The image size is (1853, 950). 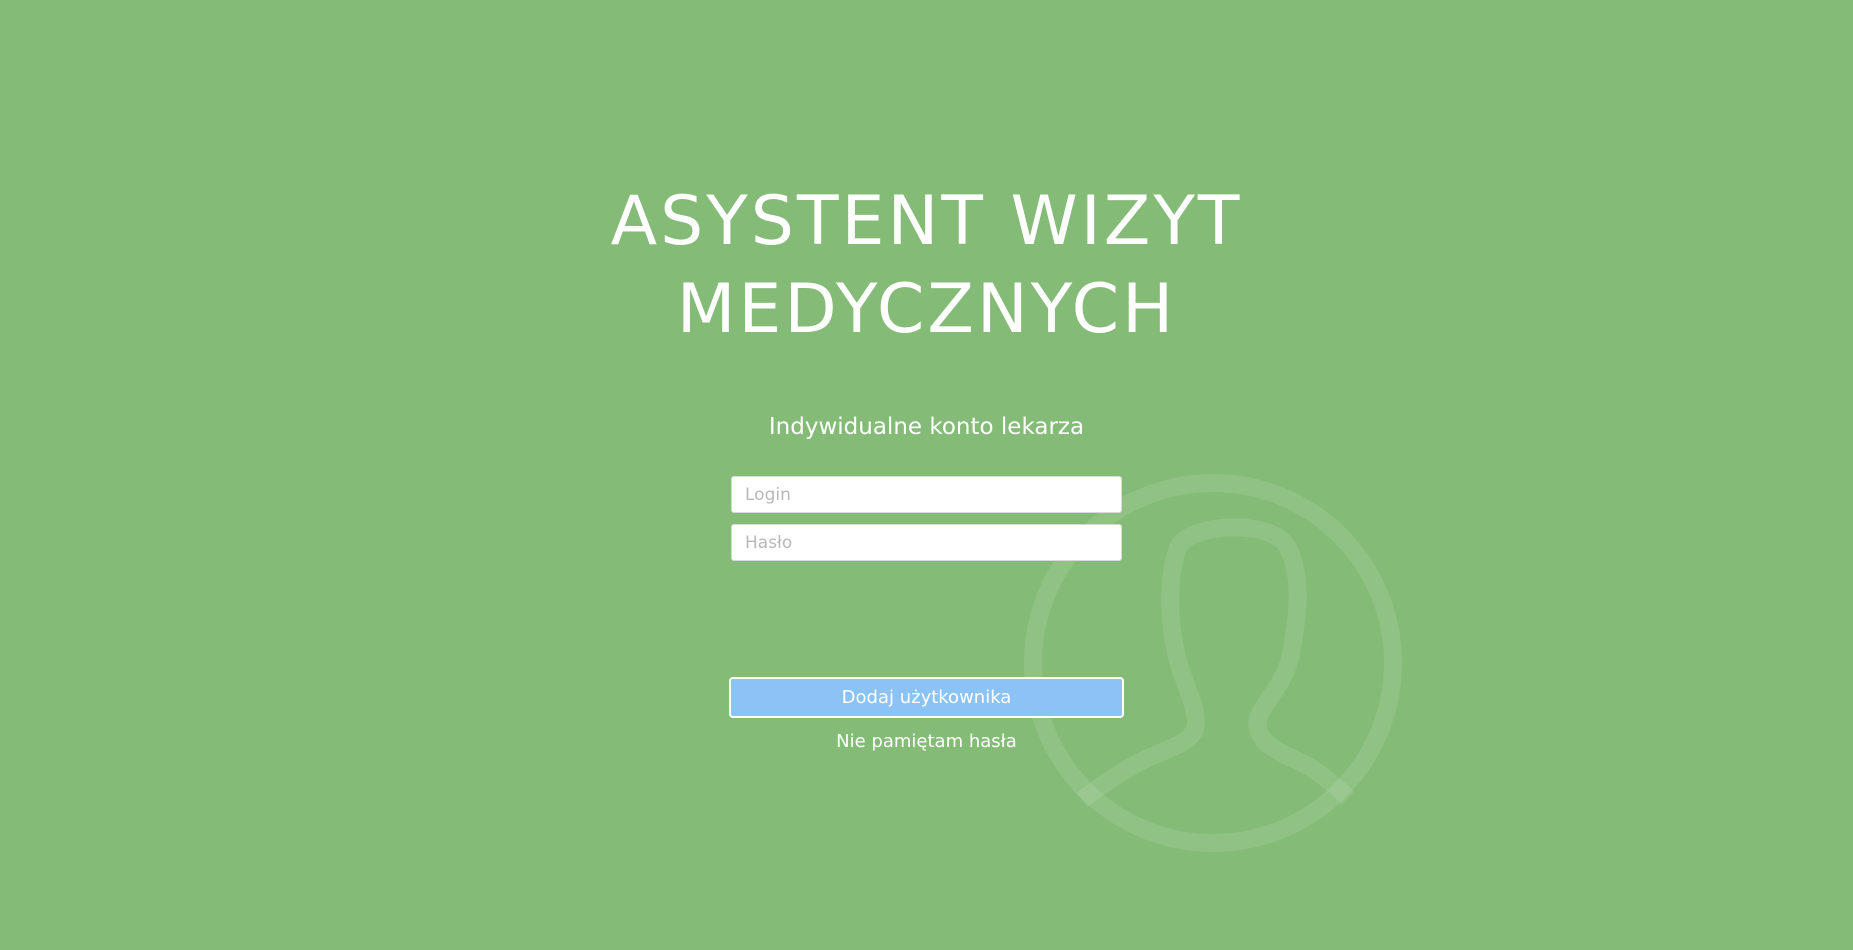 I want to click on forgot-password-row: Nie pamiętam hasła, so click(x=926, y=741).